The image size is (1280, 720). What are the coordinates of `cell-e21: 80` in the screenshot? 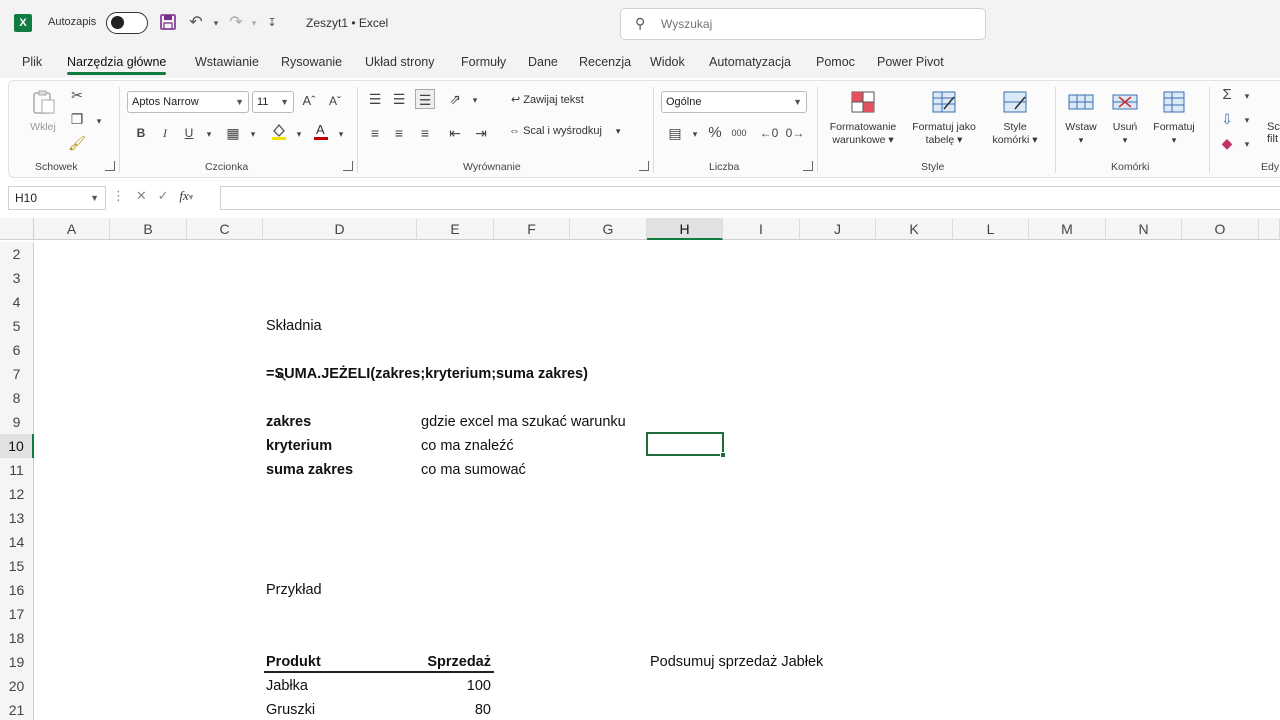 It's located at (454, 709).